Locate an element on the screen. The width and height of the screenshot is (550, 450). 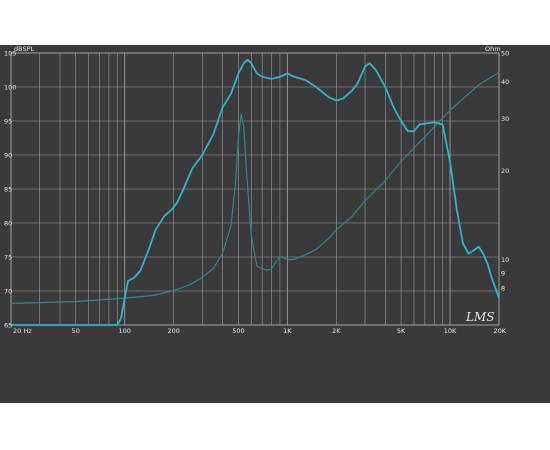
x-tick-label: 10K is located at coordinates (450, 331).